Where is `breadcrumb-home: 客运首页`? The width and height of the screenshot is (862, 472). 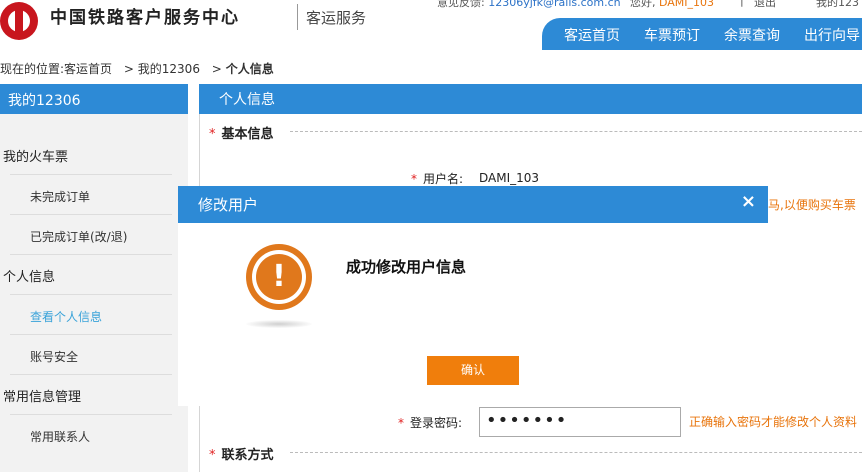 breadcrumb-home: 客运首页 is located at coordinates (88, 69).